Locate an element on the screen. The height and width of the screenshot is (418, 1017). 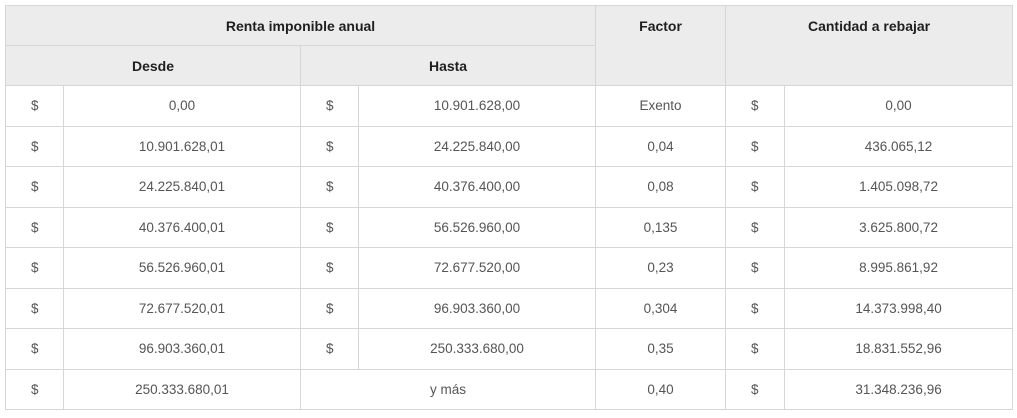
hasta-value: 24.225.840,00 is located at coordinates (477, 146).